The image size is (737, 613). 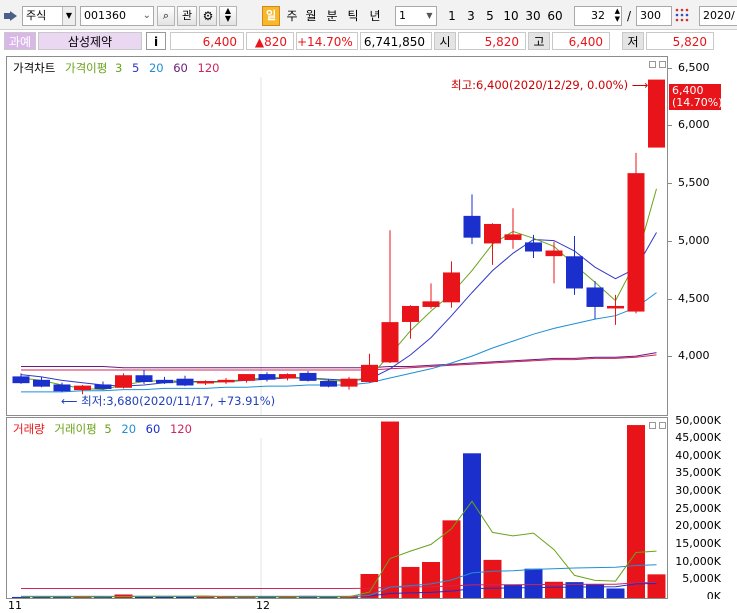 I want to click on high-annotation: 최고:6,400(2020/12/29, 0.00%) ⟶, so click(x=549, y=85).